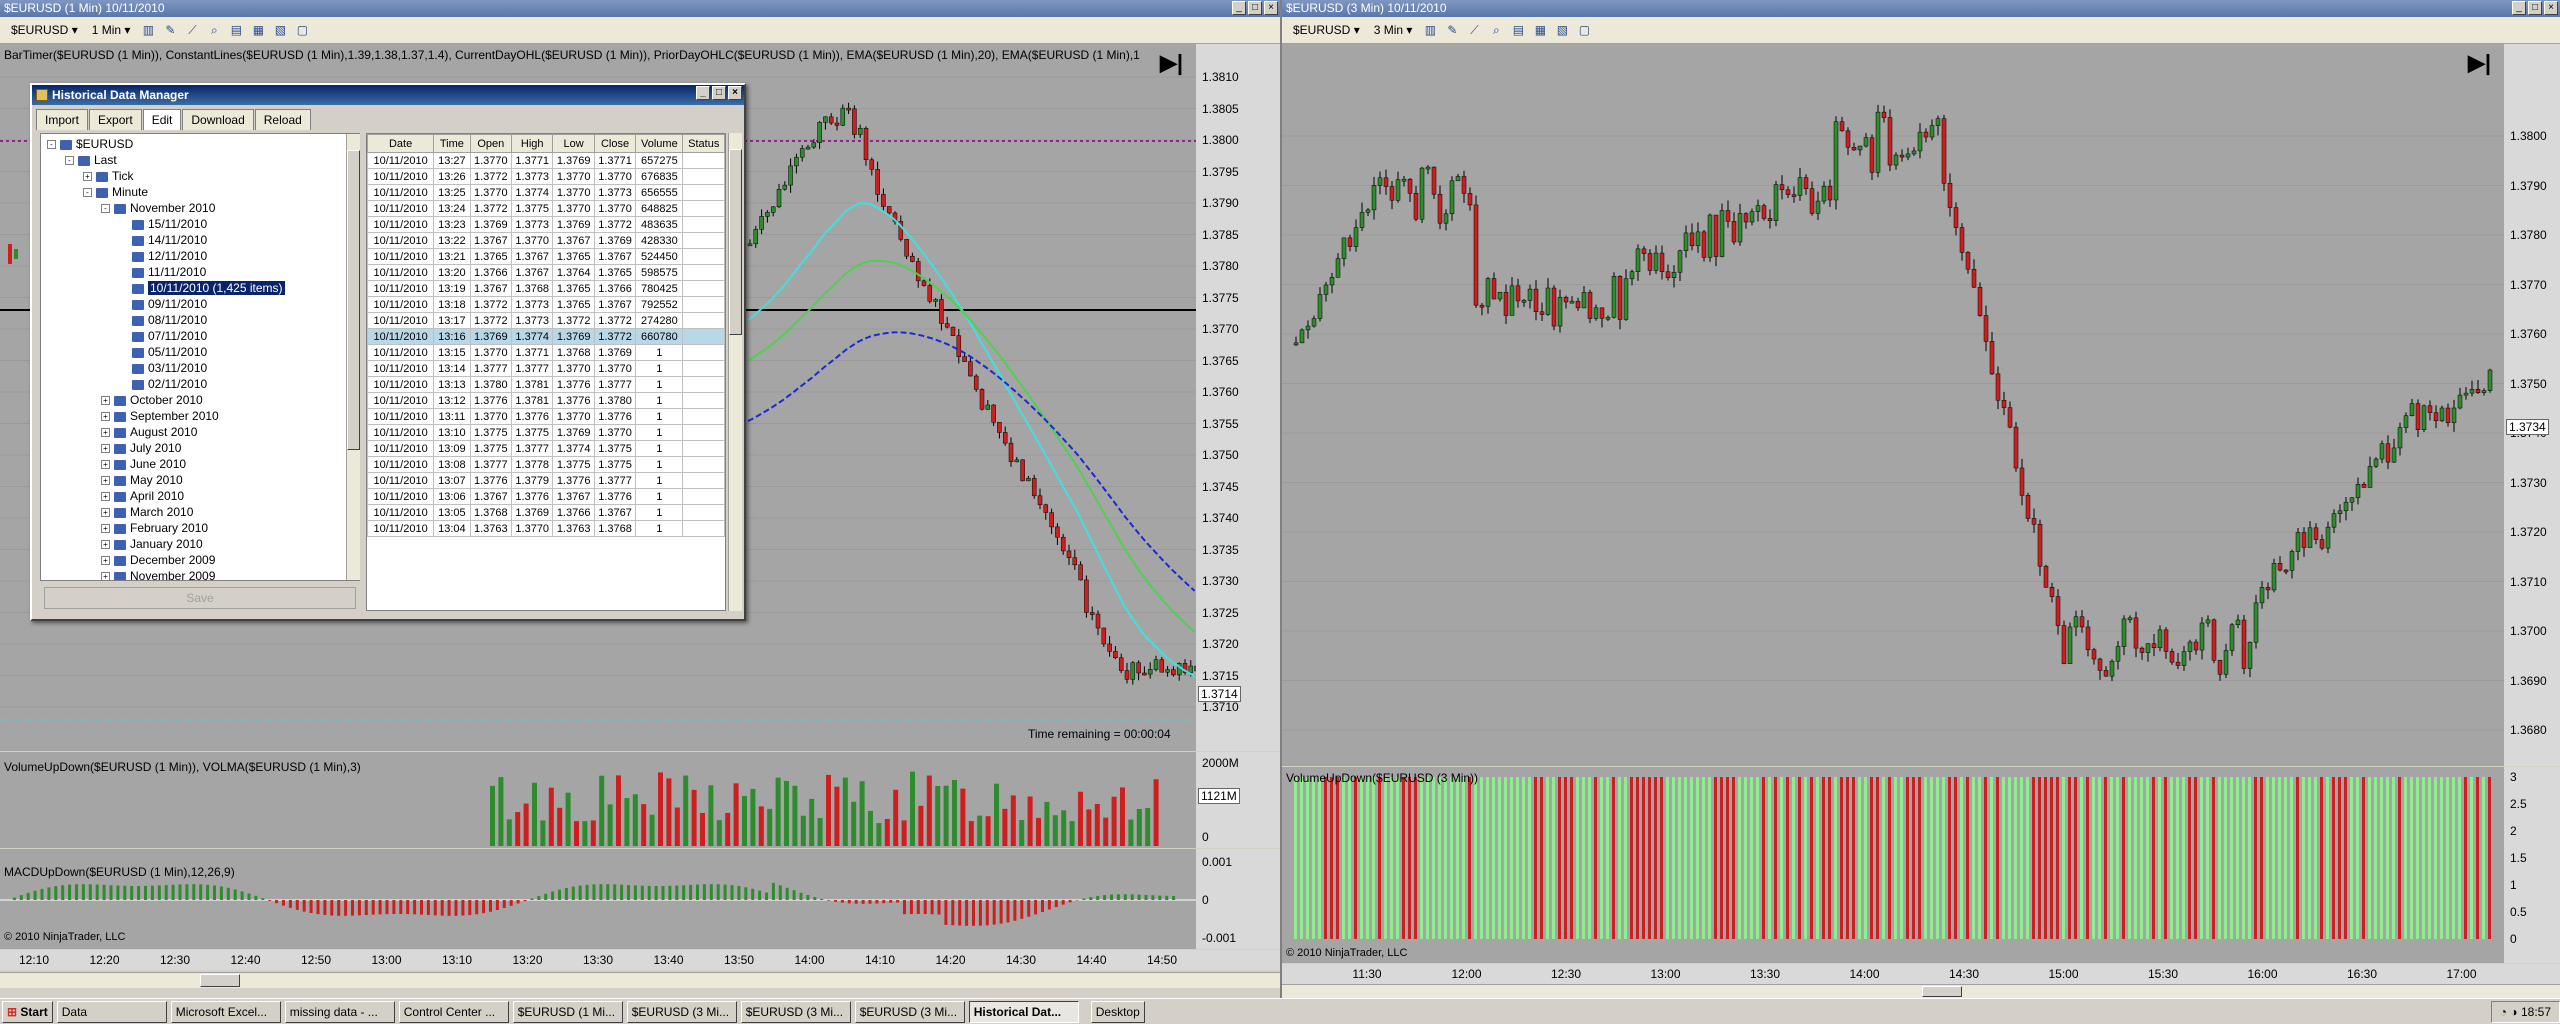  What do you see at coordinates (640, 980) in the screenshot?
I see `left-hscrollbar` at bounding box center [640, 980].